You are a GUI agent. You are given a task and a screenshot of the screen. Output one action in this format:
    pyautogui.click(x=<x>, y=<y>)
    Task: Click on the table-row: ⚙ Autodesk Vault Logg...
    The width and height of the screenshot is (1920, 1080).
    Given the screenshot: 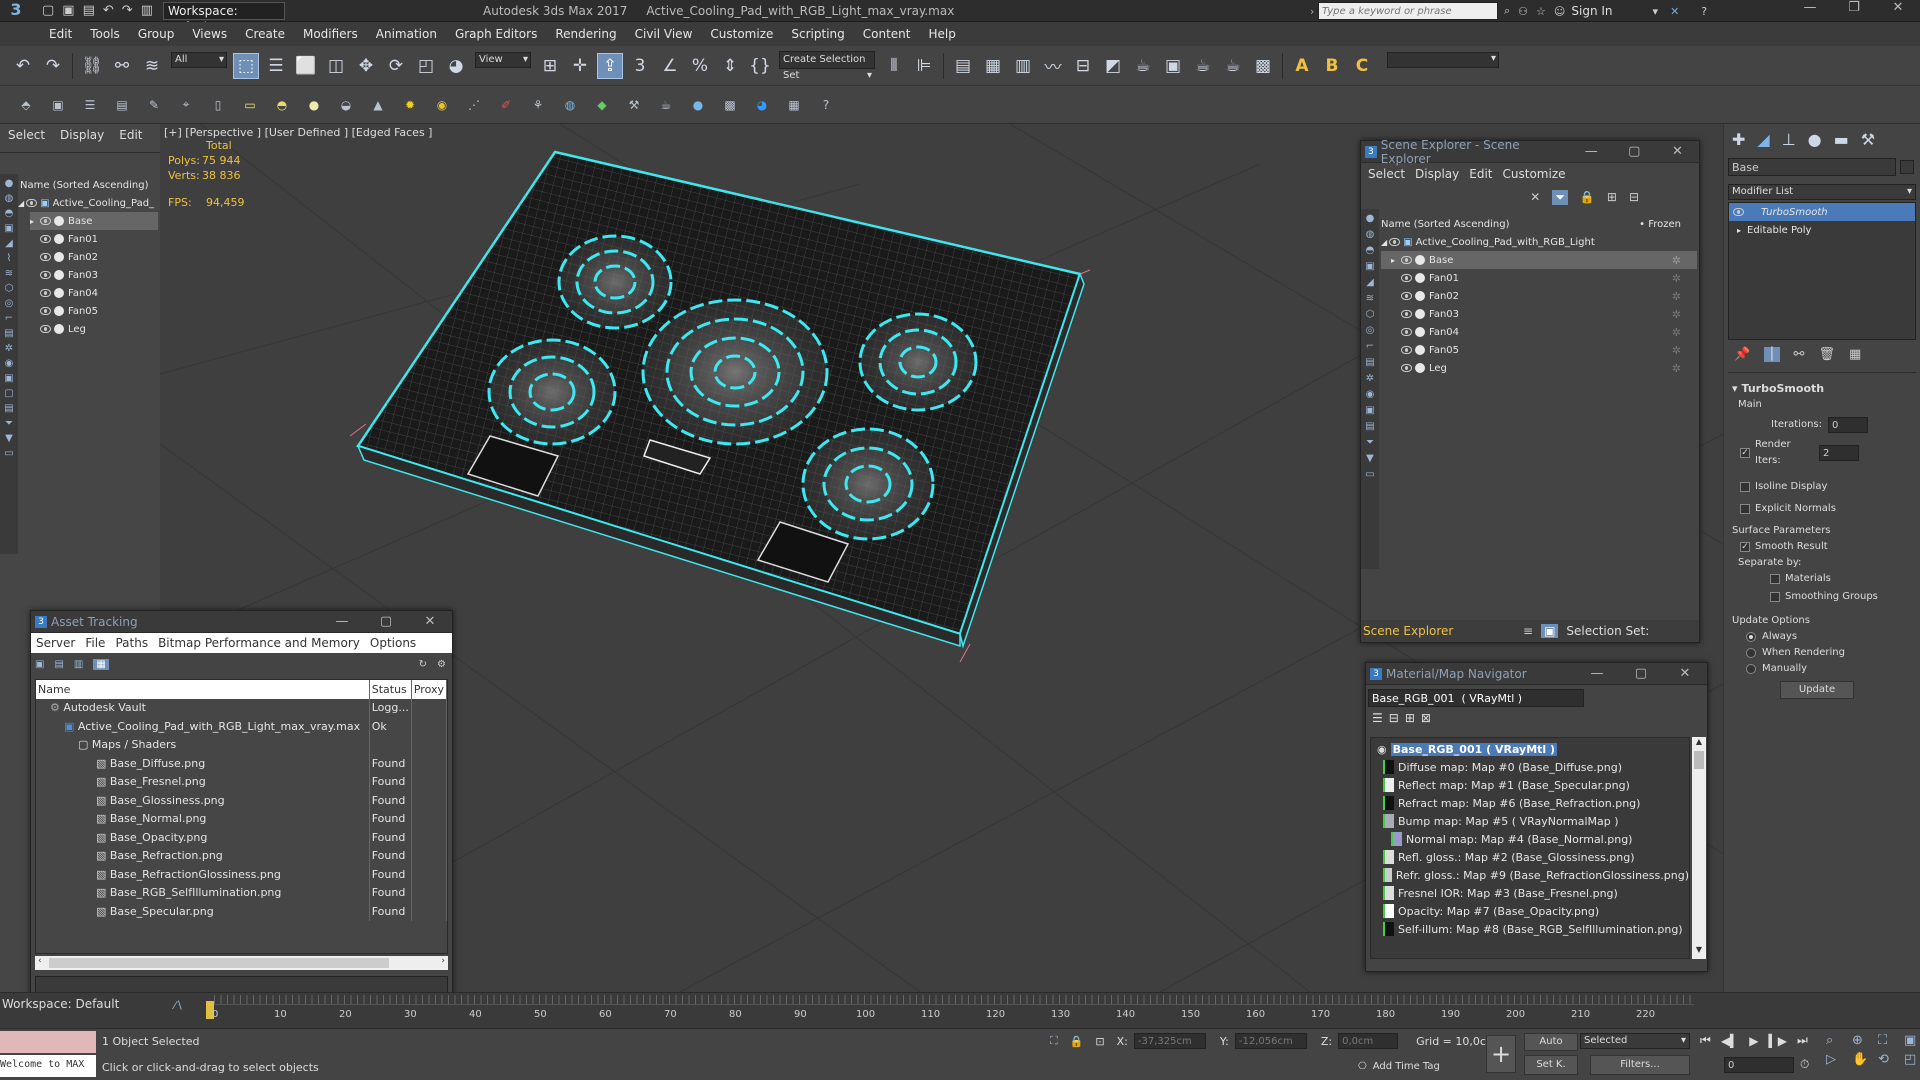 What is the action you would take?
    pyautogui.click(x=241, y=707)
    